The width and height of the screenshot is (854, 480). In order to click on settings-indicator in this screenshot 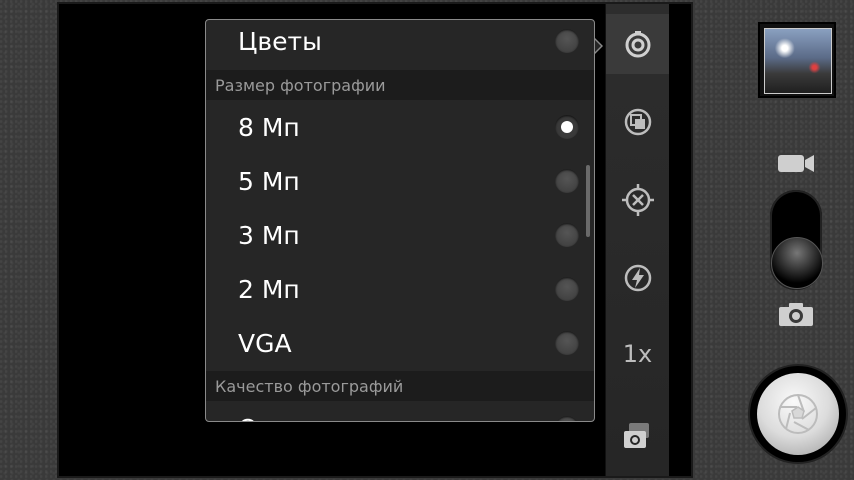, I will do `click(637, 44)`.